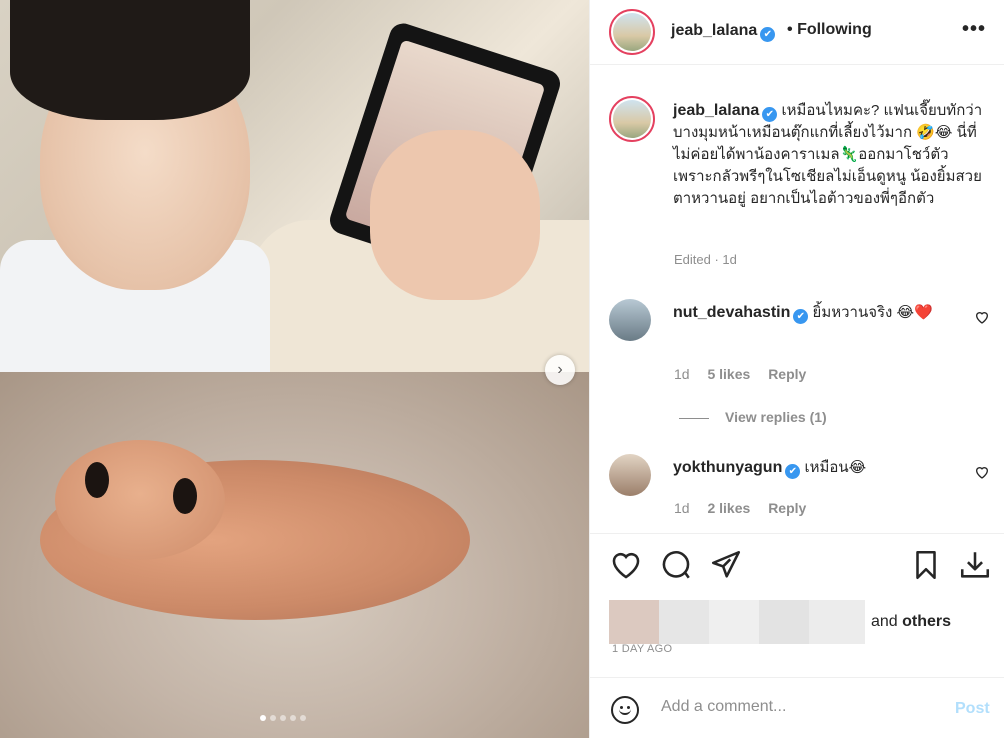 This screenshot has width=1004, height=738. I want to click on view-replies-button: View replies (1), so click(753, 417).